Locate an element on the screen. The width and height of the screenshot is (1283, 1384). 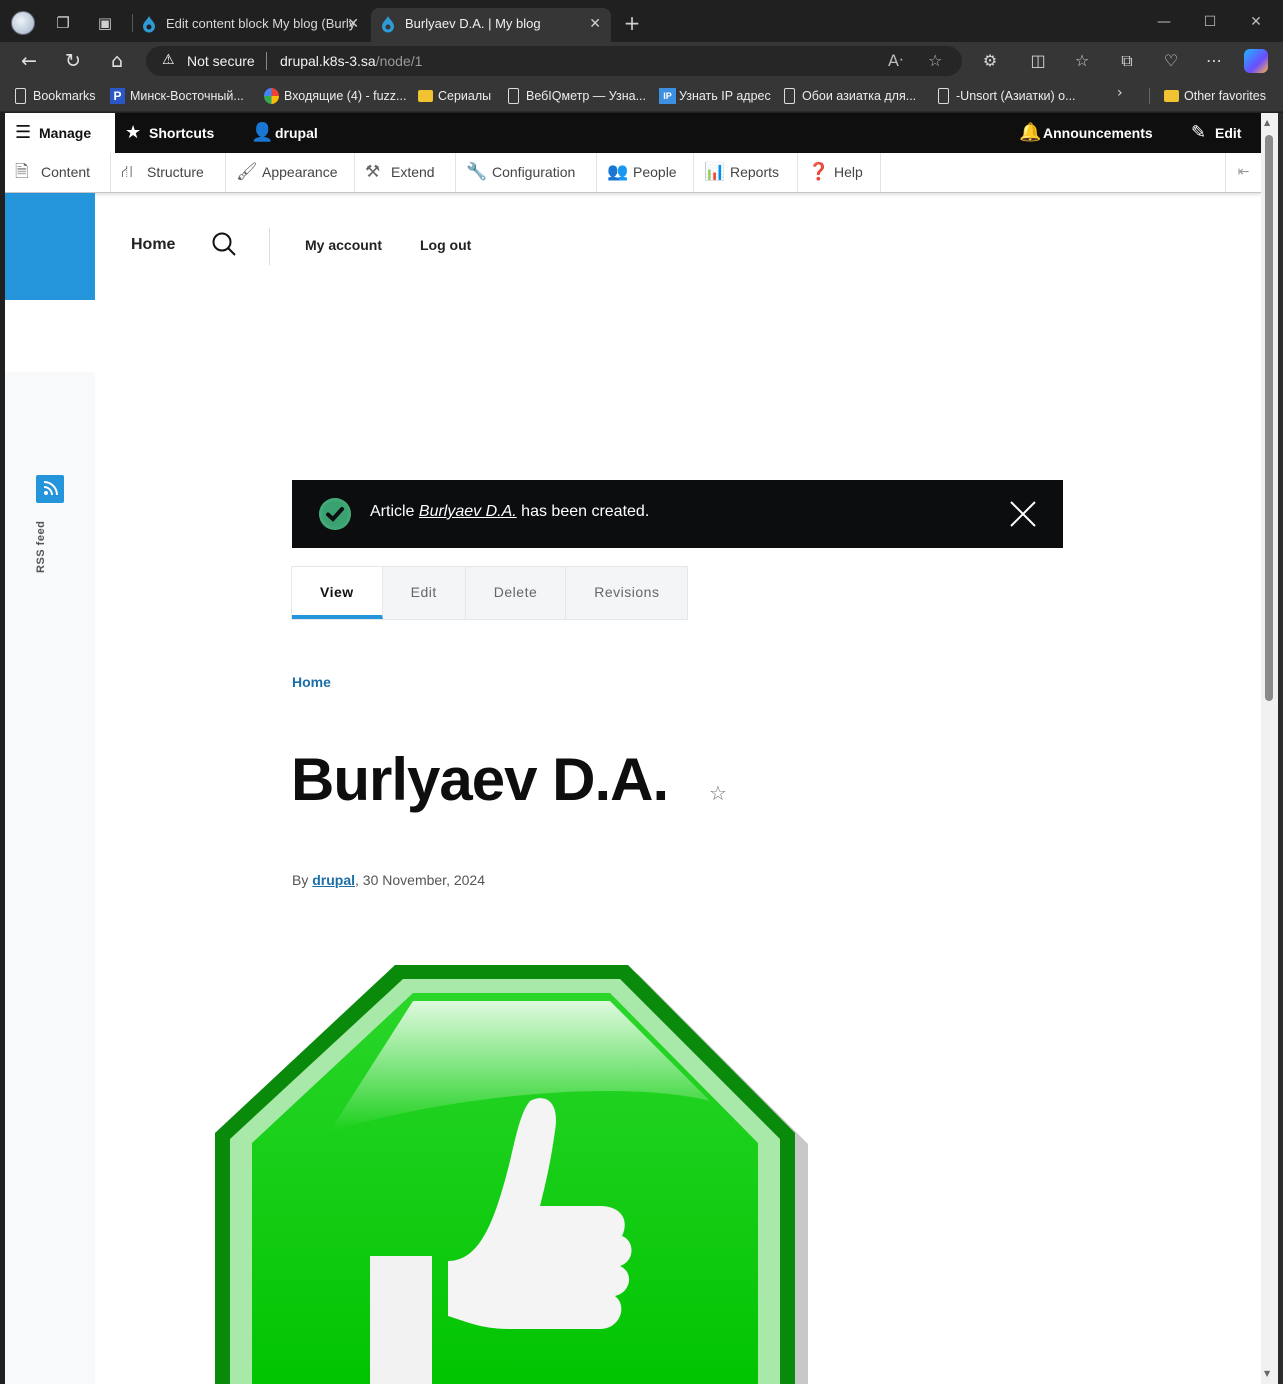
article-link: Burlyaev D.A. is located at coordinates (468, 511).